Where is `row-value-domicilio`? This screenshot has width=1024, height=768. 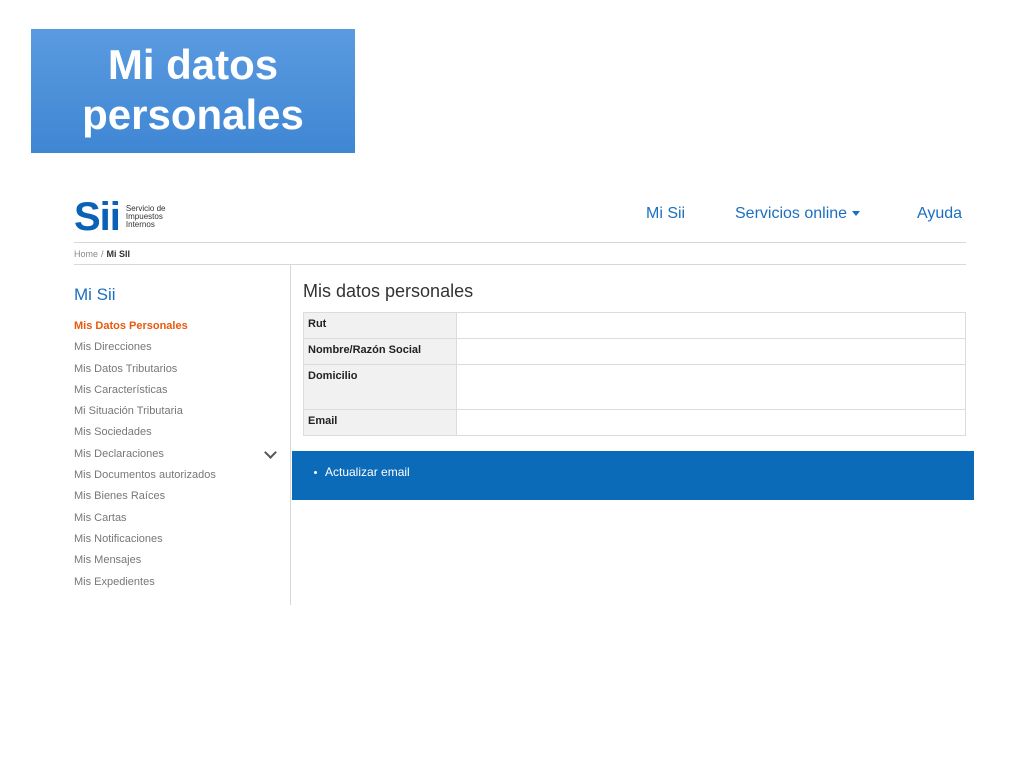
row-value-domicilio is located at coordinates (711, 387).